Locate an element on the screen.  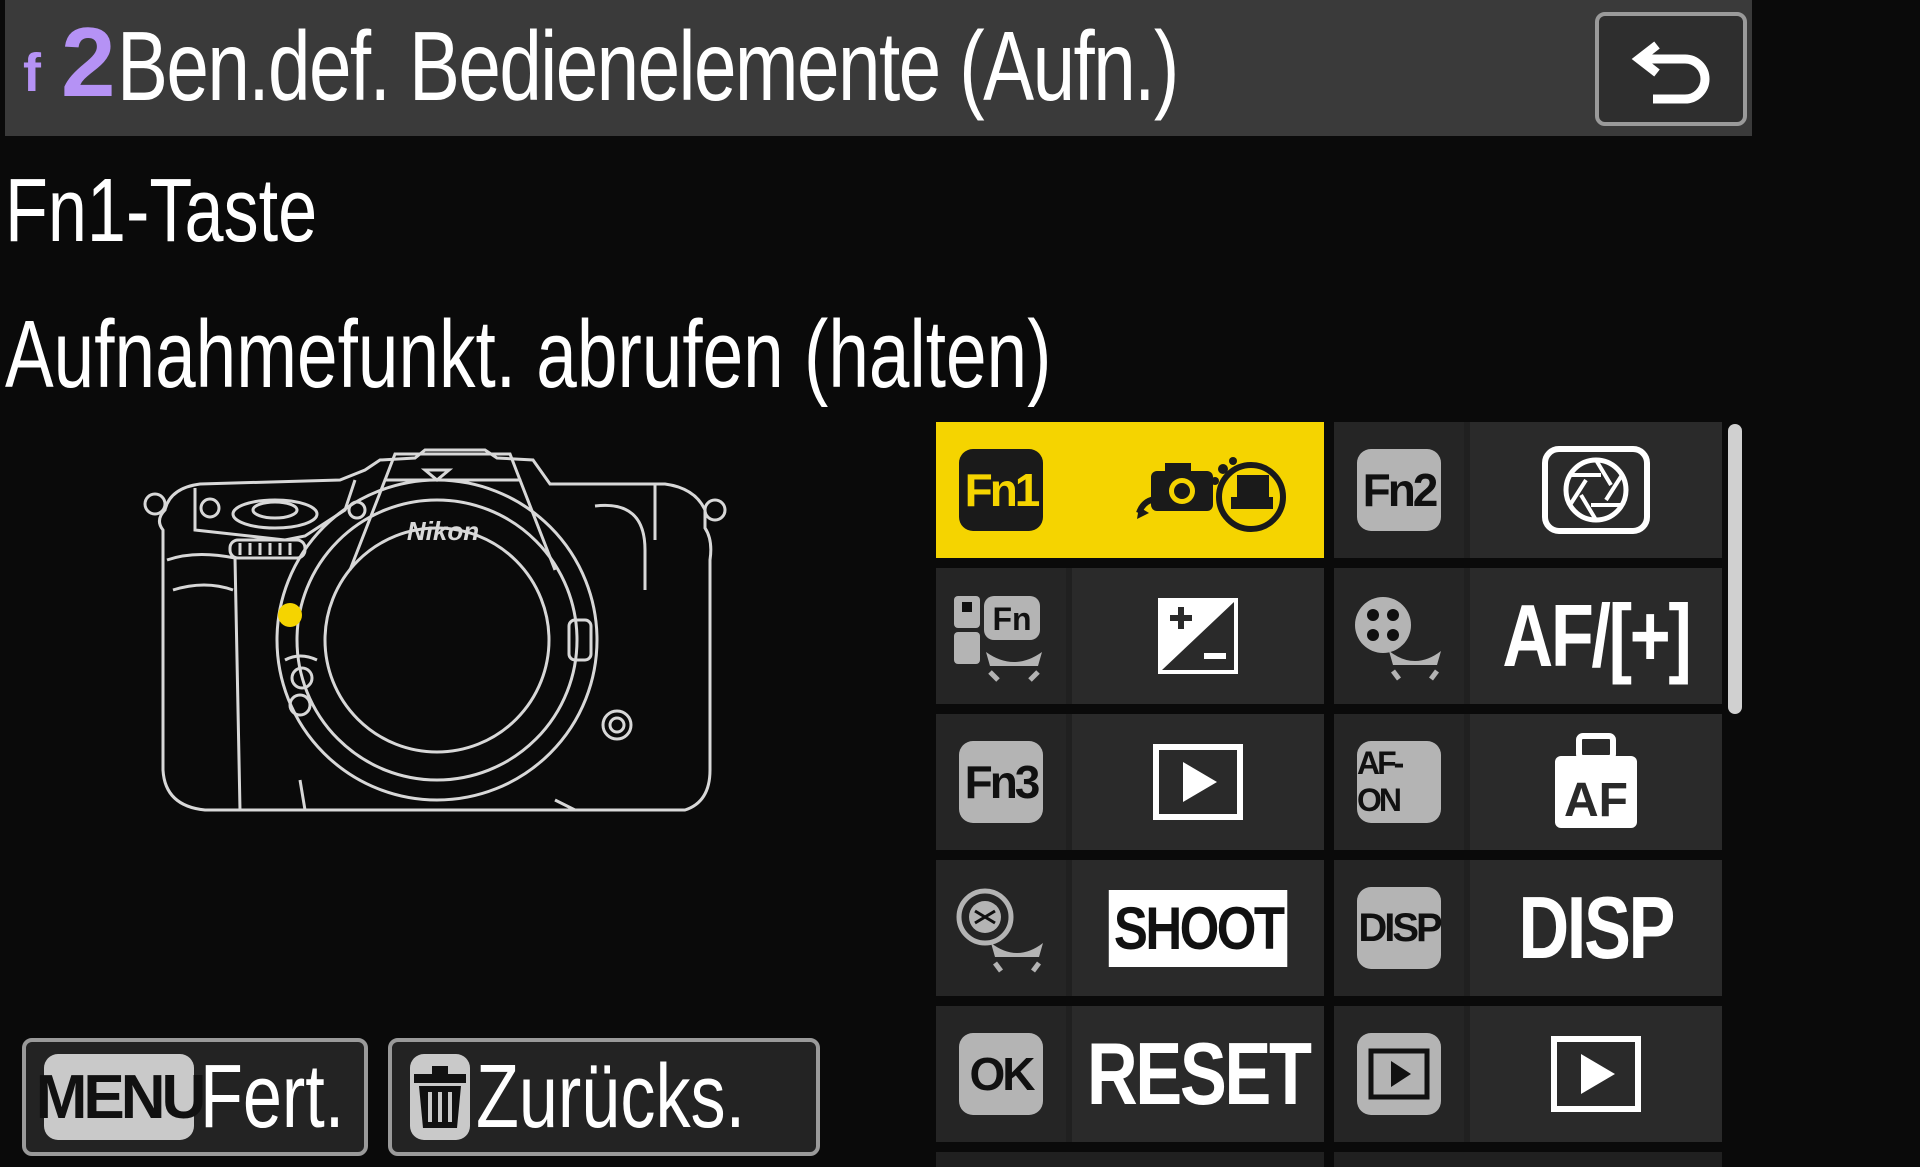
scrollbar is located at coordinates (1735, 569).